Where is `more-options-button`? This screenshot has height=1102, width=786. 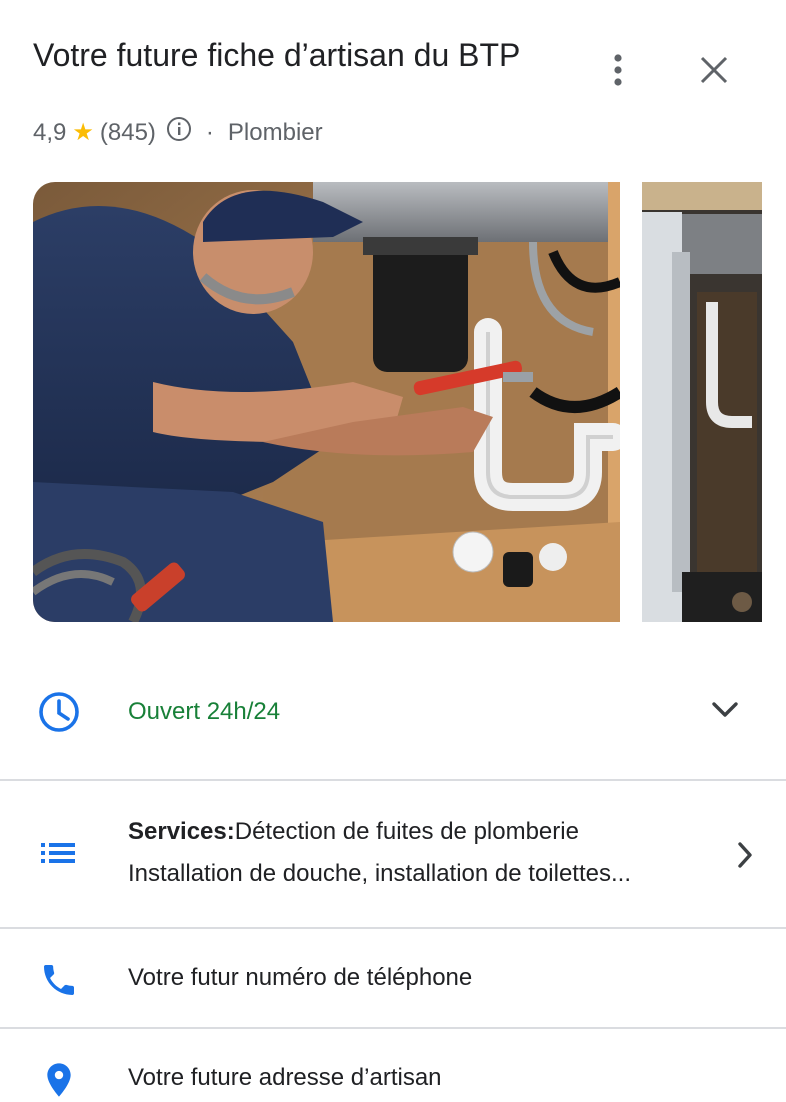
more-options-button is located at coordinates (618, 72).